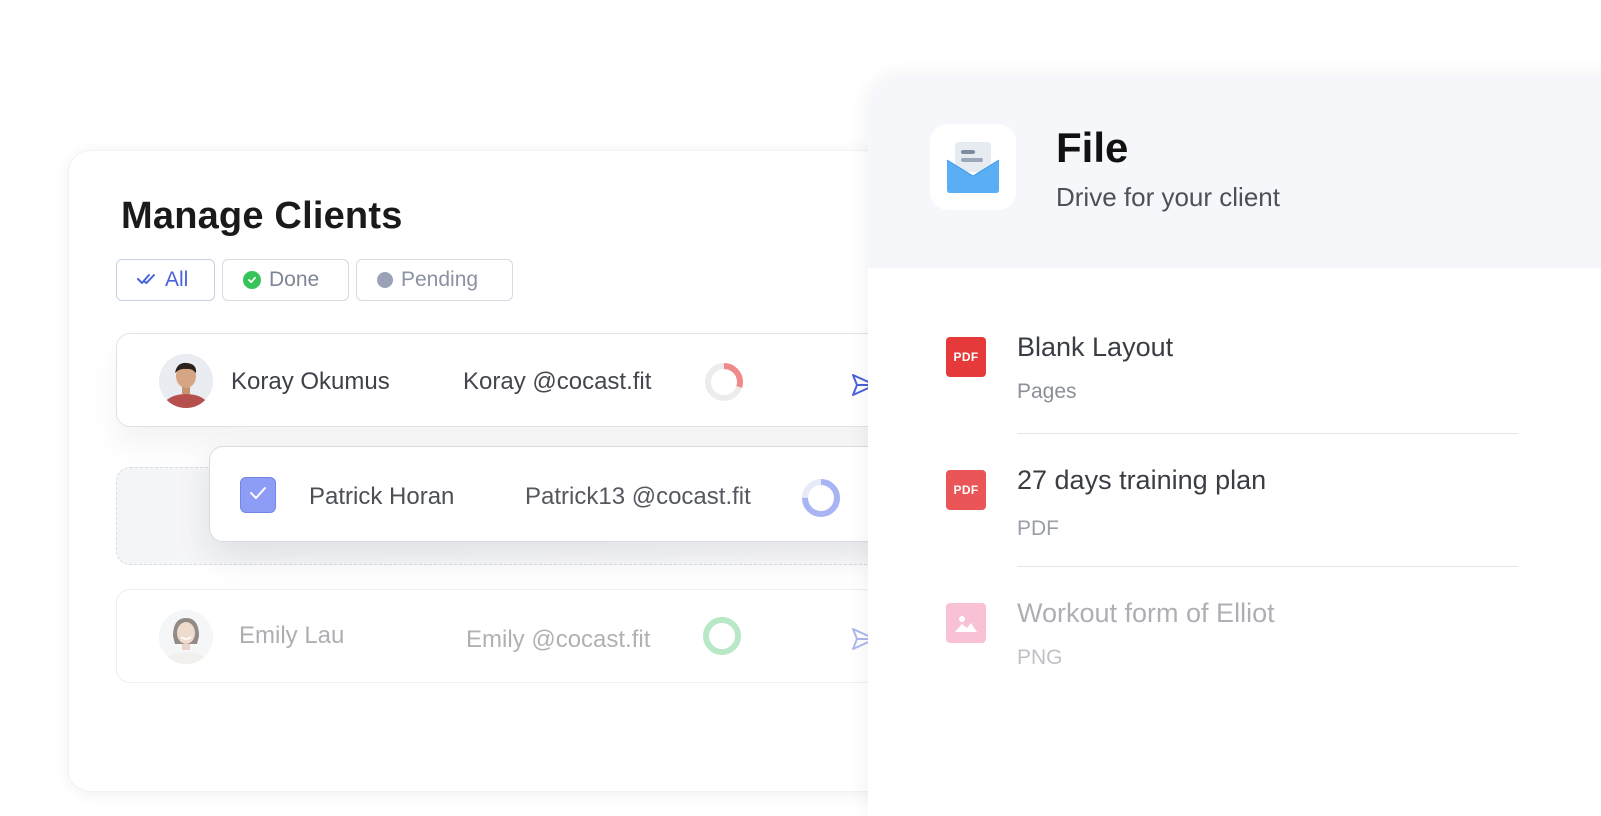  I want to click on filter-all-button: All, so click(165, 280).